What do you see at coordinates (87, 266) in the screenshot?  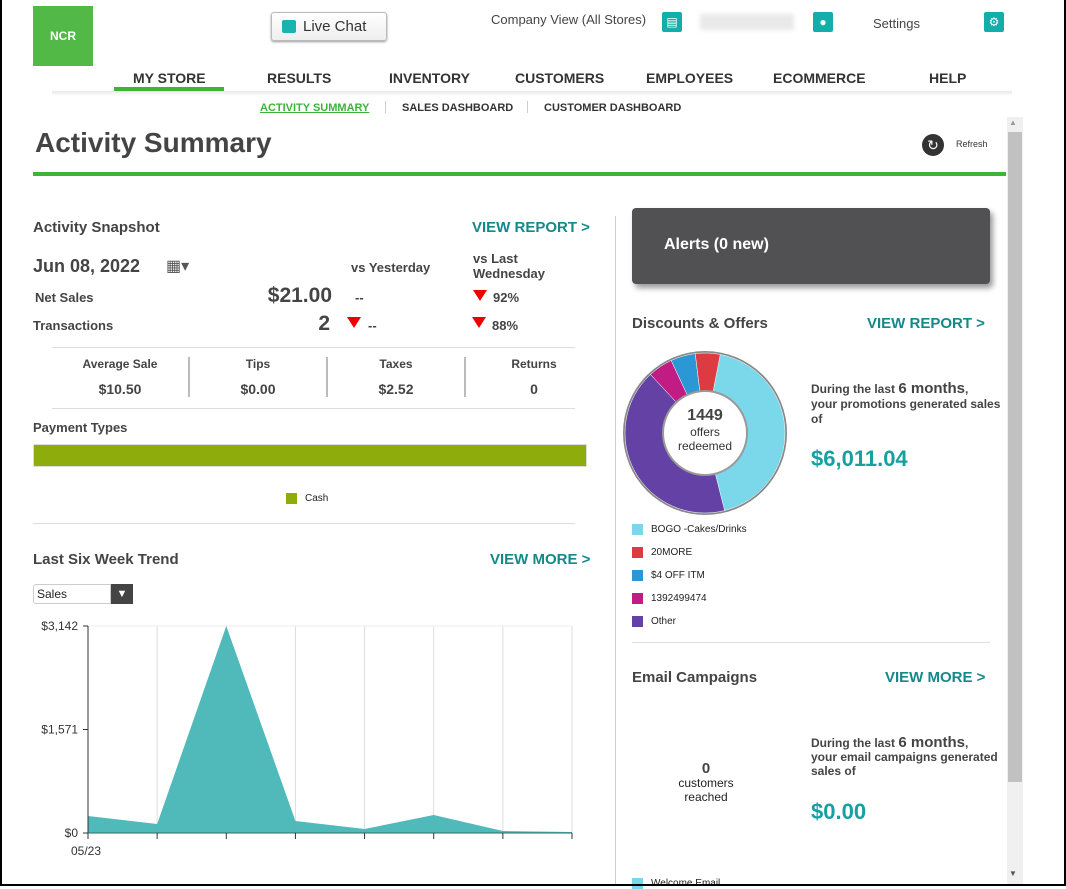 I see `snapshot-date: Jun 08, 2022` at bounding box center [87, 266].